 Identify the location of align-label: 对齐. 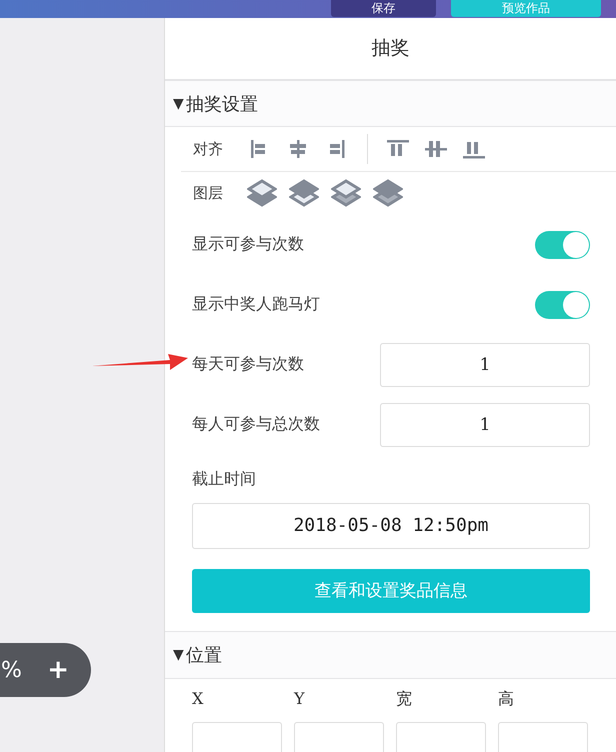
(208, 149).